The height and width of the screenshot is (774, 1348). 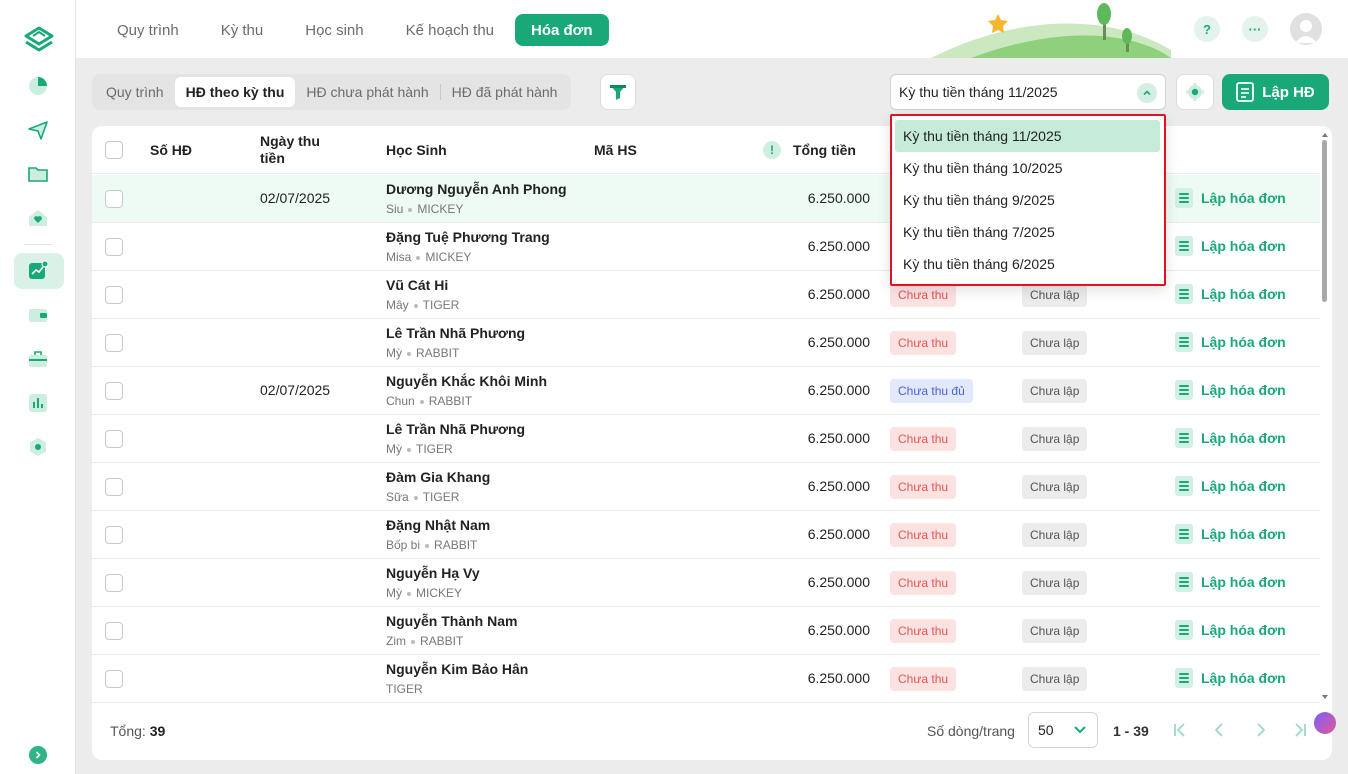 I want to click on more-button: ···, so click(x=1255, y=29).